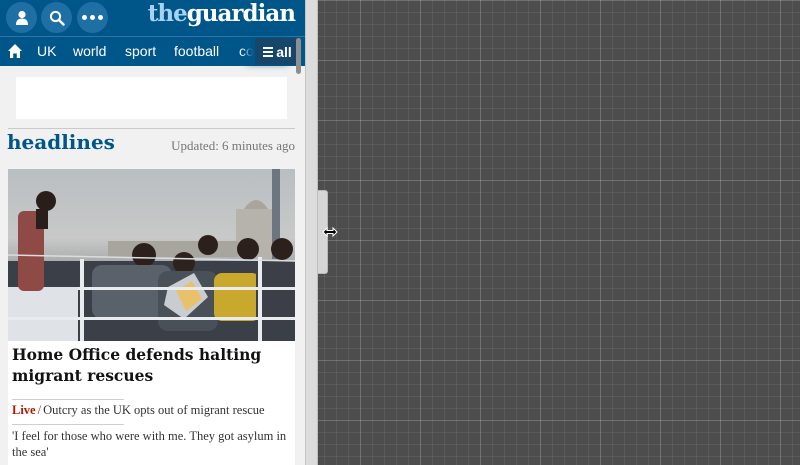 This screenshot has height=465, width=800. I want to click on search-icon, so click(57, 18).